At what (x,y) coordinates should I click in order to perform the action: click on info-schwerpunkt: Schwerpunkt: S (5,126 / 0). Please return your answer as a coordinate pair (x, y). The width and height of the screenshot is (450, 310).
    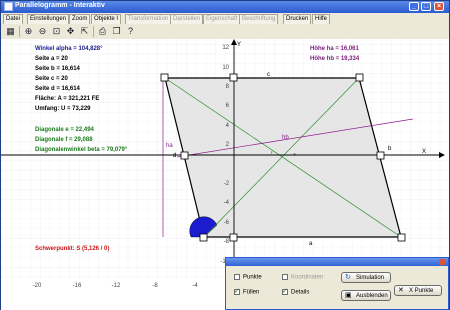
    Looking at the image, I should click on (72, 249).